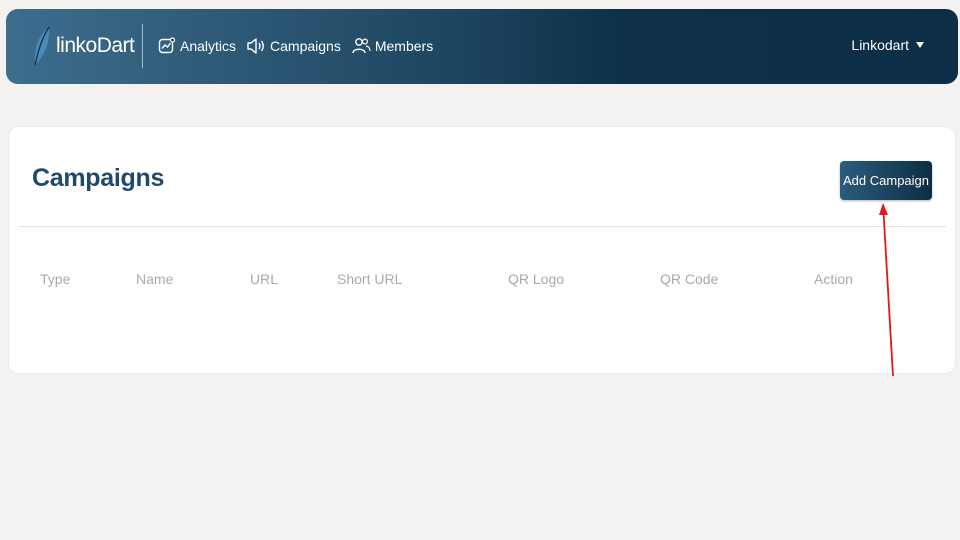 Image resolution: width=960 pixels, height=540 pixels. Describe the element at coordinates (920, 45) in the screenshot. I see `caret-down-icon` at that location.